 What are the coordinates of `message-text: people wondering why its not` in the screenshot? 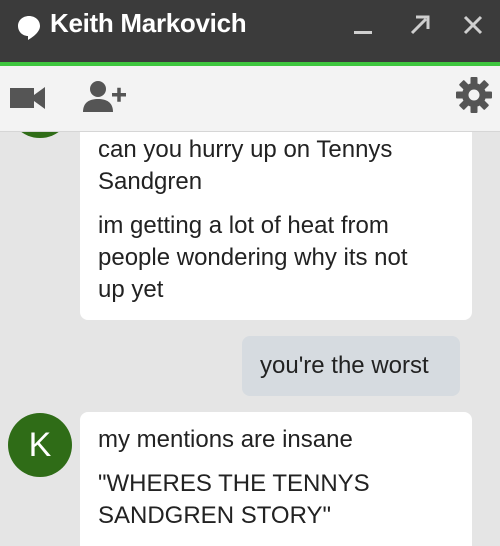 It's located at (253, 257).